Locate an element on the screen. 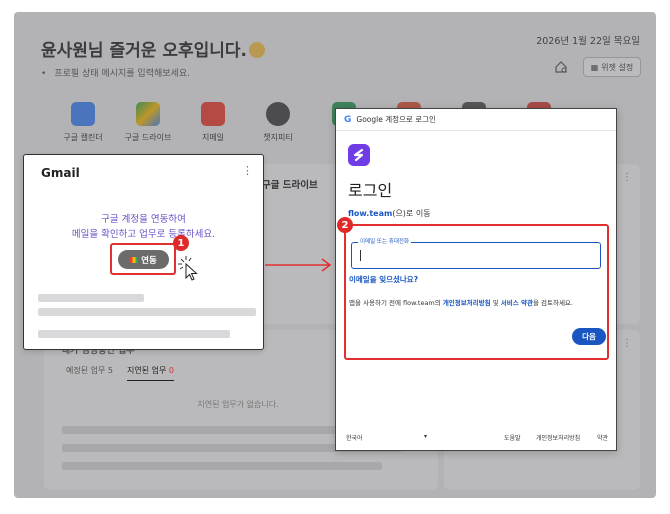 Image resolution: width=670 pixels, height=514 pixels. task-tabs: 예정된 업무 5 지연된 업무 0 is located at coordinates (120, 373).